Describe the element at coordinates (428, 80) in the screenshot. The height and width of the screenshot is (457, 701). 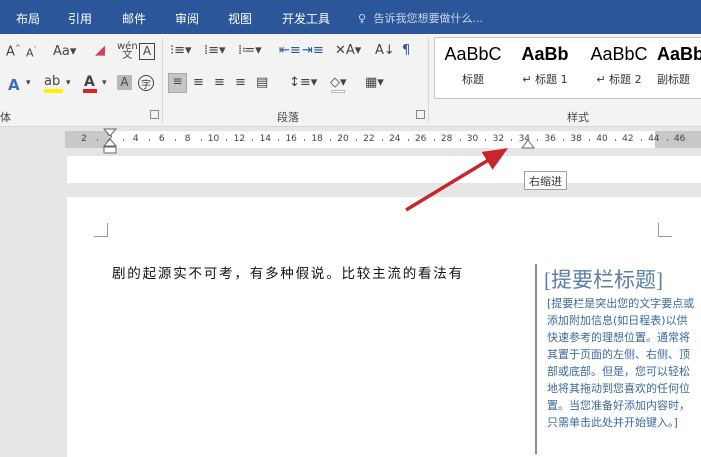
I see `group-divider` at that location.